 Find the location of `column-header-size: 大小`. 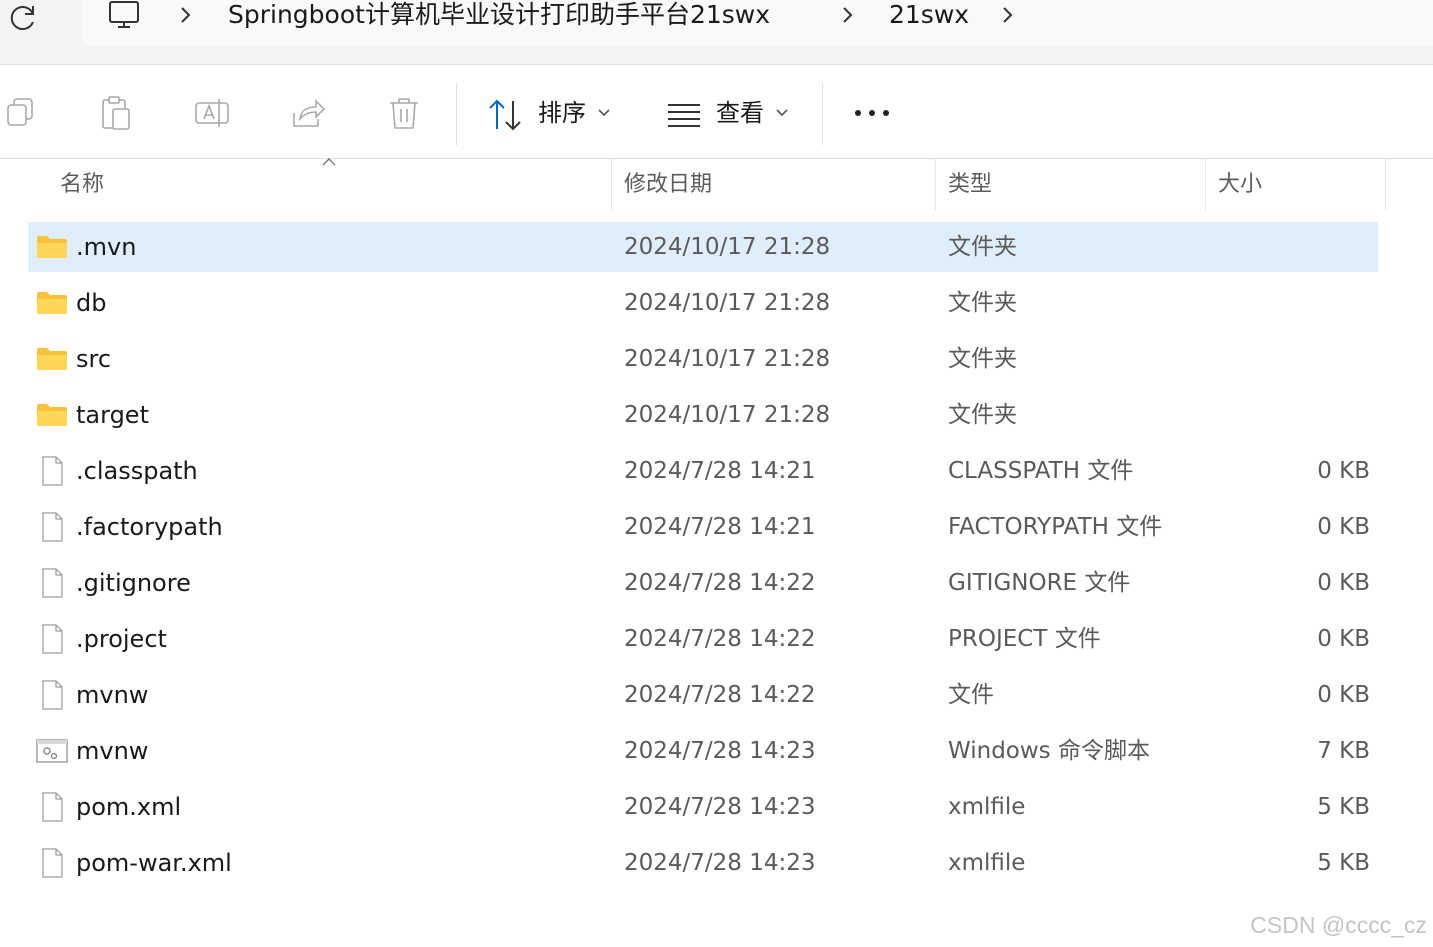

column-header-size: 大小 is located at coordinates (1295, 185).